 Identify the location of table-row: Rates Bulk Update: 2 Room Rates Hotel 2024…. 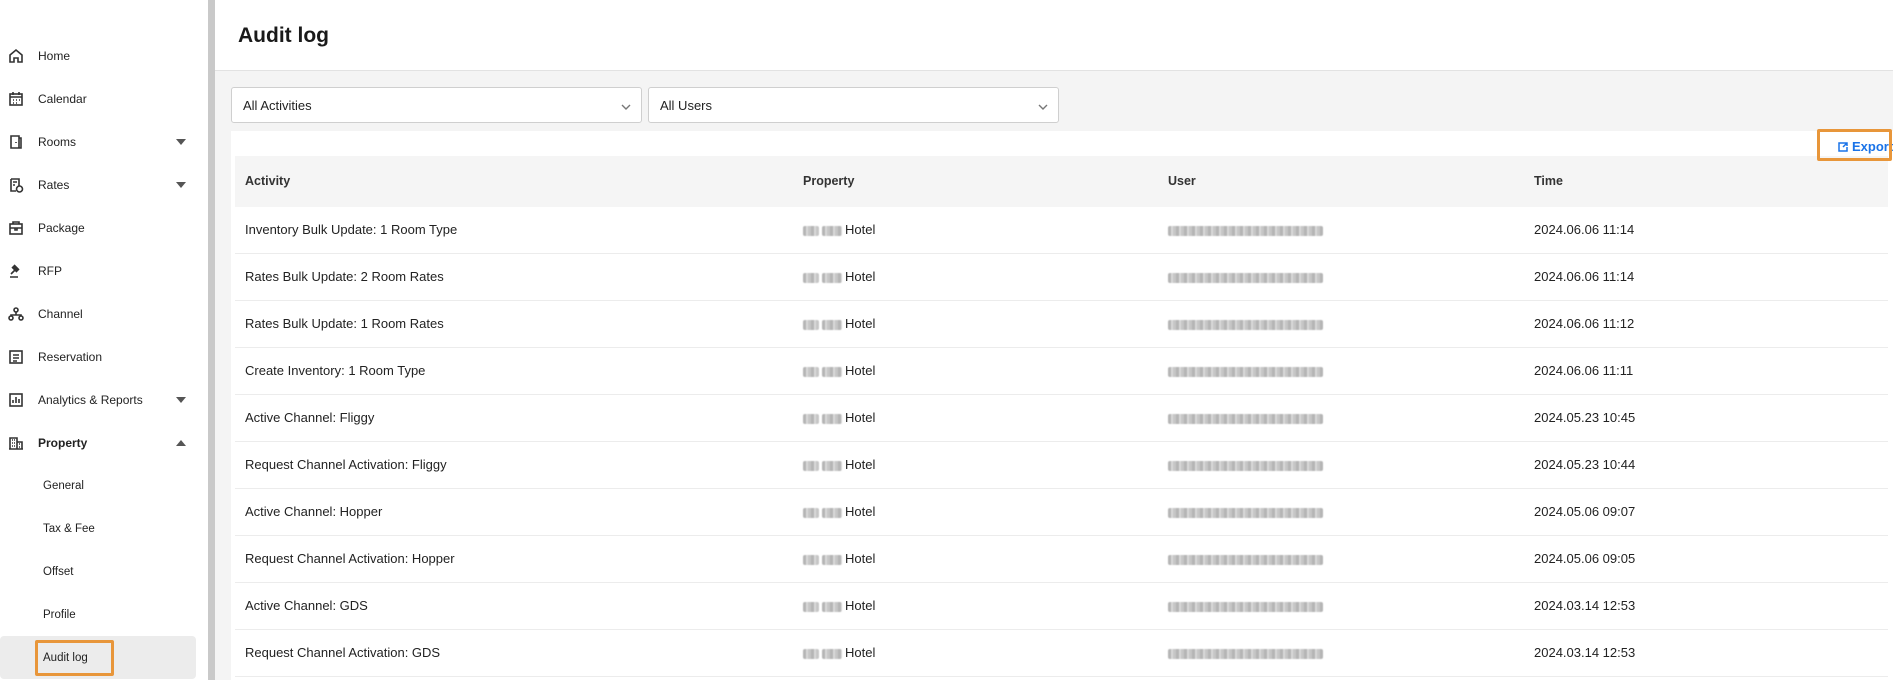
(1061, 277).